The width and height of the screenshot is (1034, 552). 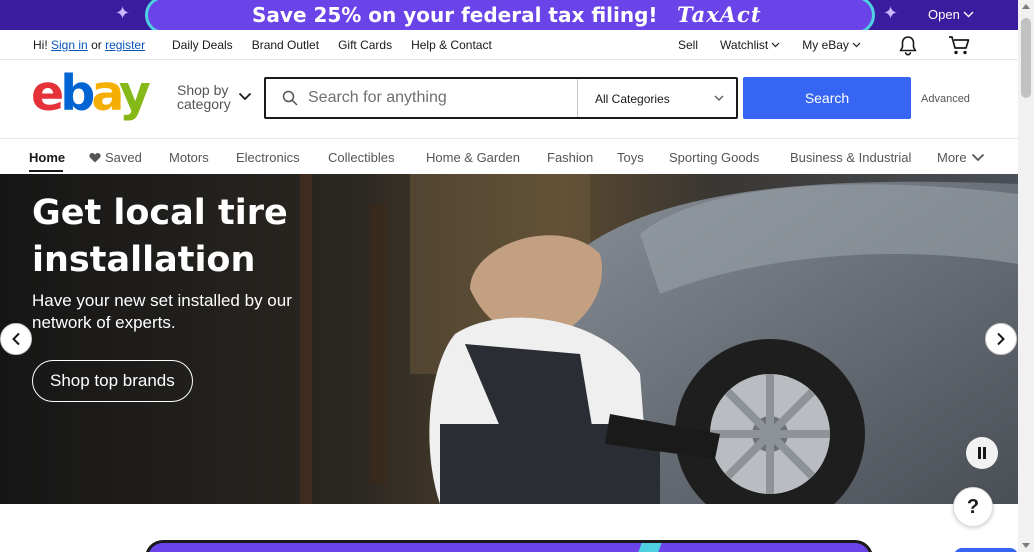 I want to click on hero-title: Get local tire installation, so click(x=160, y=236).